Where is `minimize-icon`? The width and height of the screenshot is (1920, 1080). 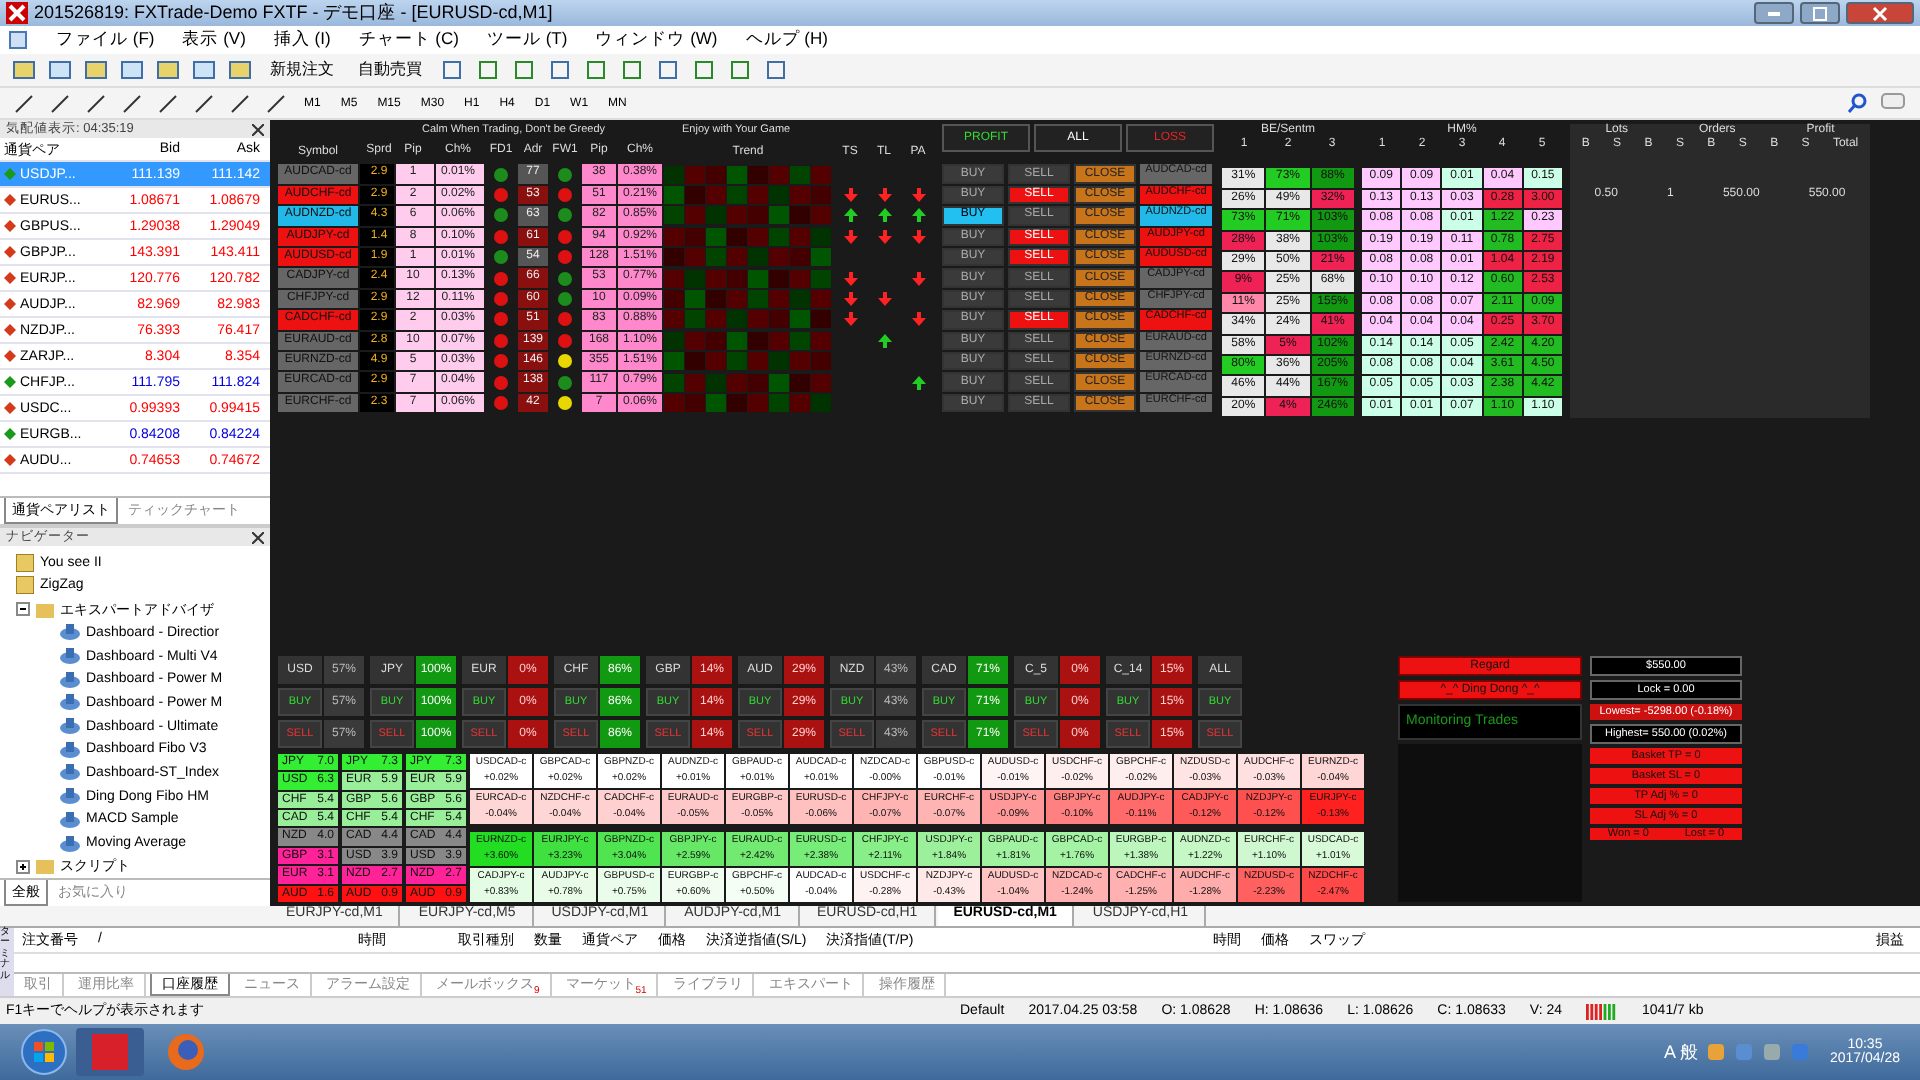 minimize-icon is located at coordinates (1774, 13).